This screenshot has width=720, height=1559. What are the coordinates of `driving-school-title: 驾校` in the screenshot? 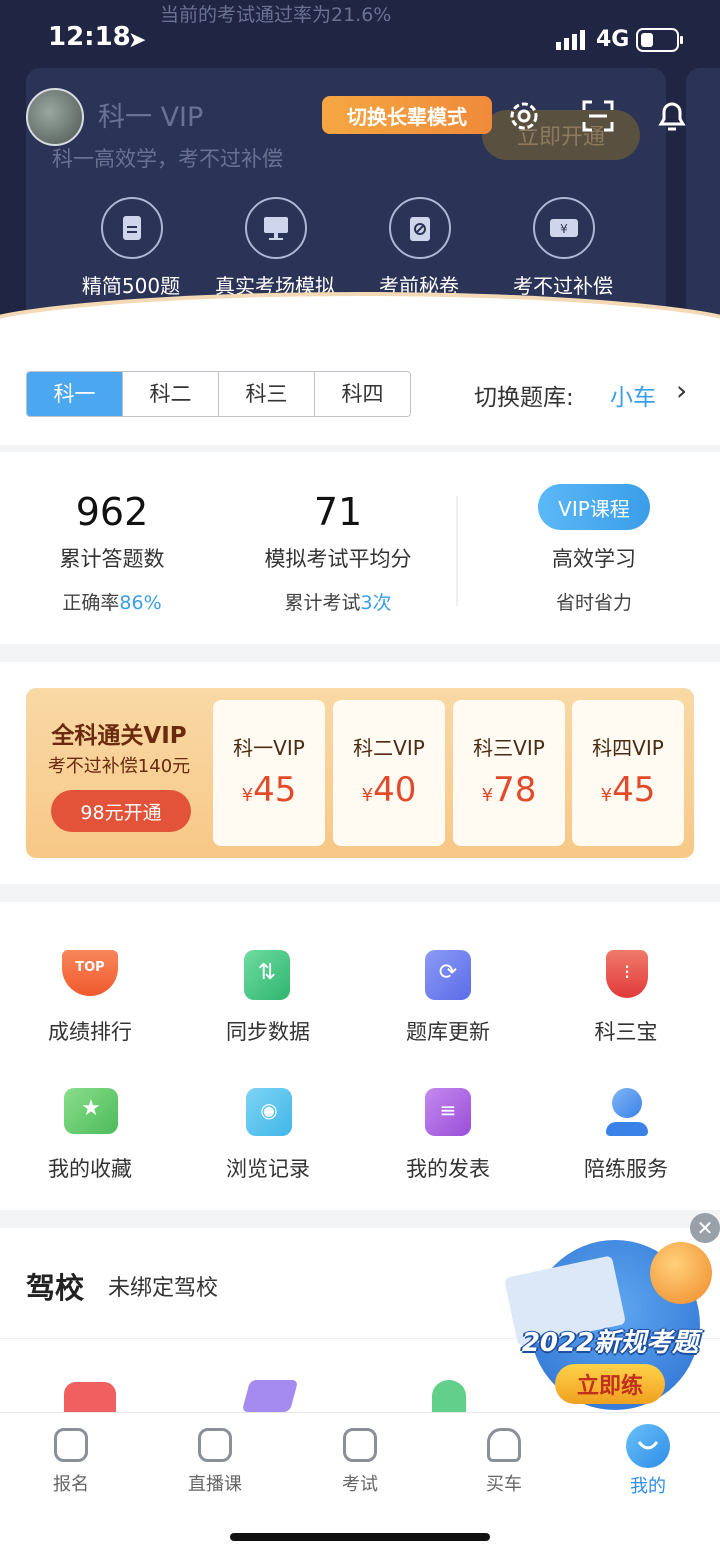 It's located at (55, 1288).